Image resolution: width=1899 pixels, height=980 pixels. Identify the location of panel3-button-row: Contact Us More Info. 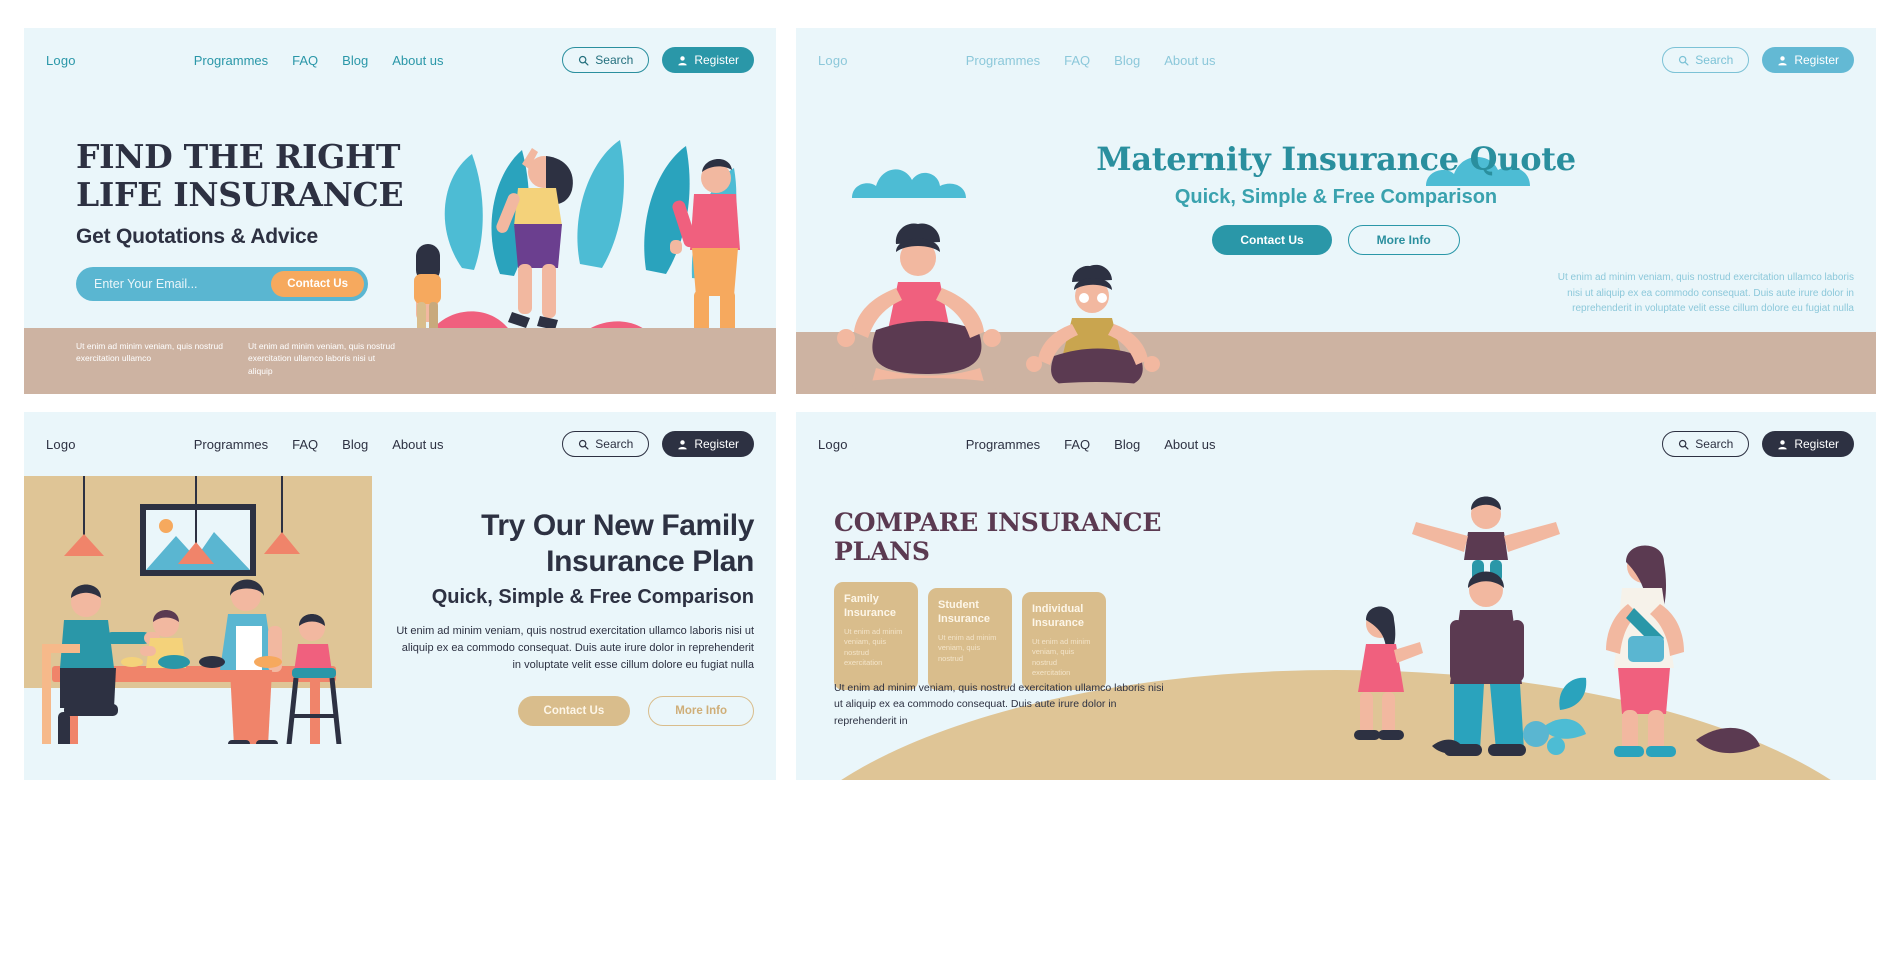
(575, 711).